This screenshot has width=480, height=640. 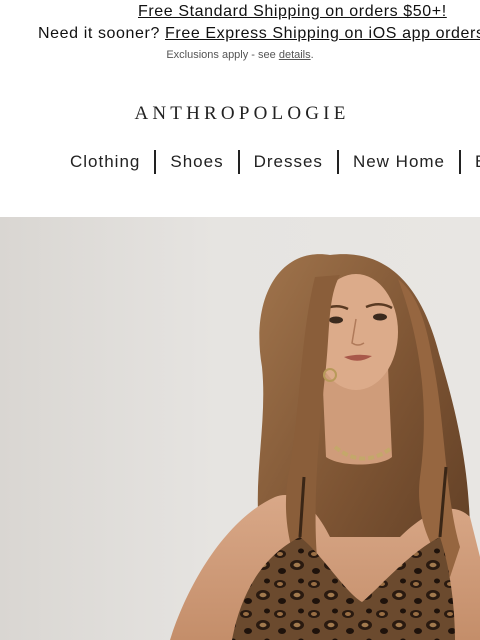 What do you see at coordinates (196, 162) in the screenshot?
I see `nav-item-shoes: Shoes` at bounding box center [196, 162].